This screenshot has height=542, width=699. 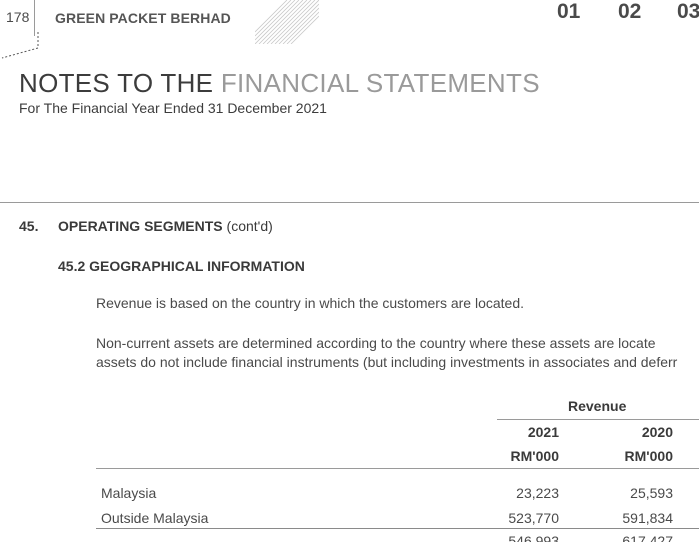 I want to click on subsection-title: 45.2 GEOGRAPHICAL INFORMATION, so click(x=181, y=266).